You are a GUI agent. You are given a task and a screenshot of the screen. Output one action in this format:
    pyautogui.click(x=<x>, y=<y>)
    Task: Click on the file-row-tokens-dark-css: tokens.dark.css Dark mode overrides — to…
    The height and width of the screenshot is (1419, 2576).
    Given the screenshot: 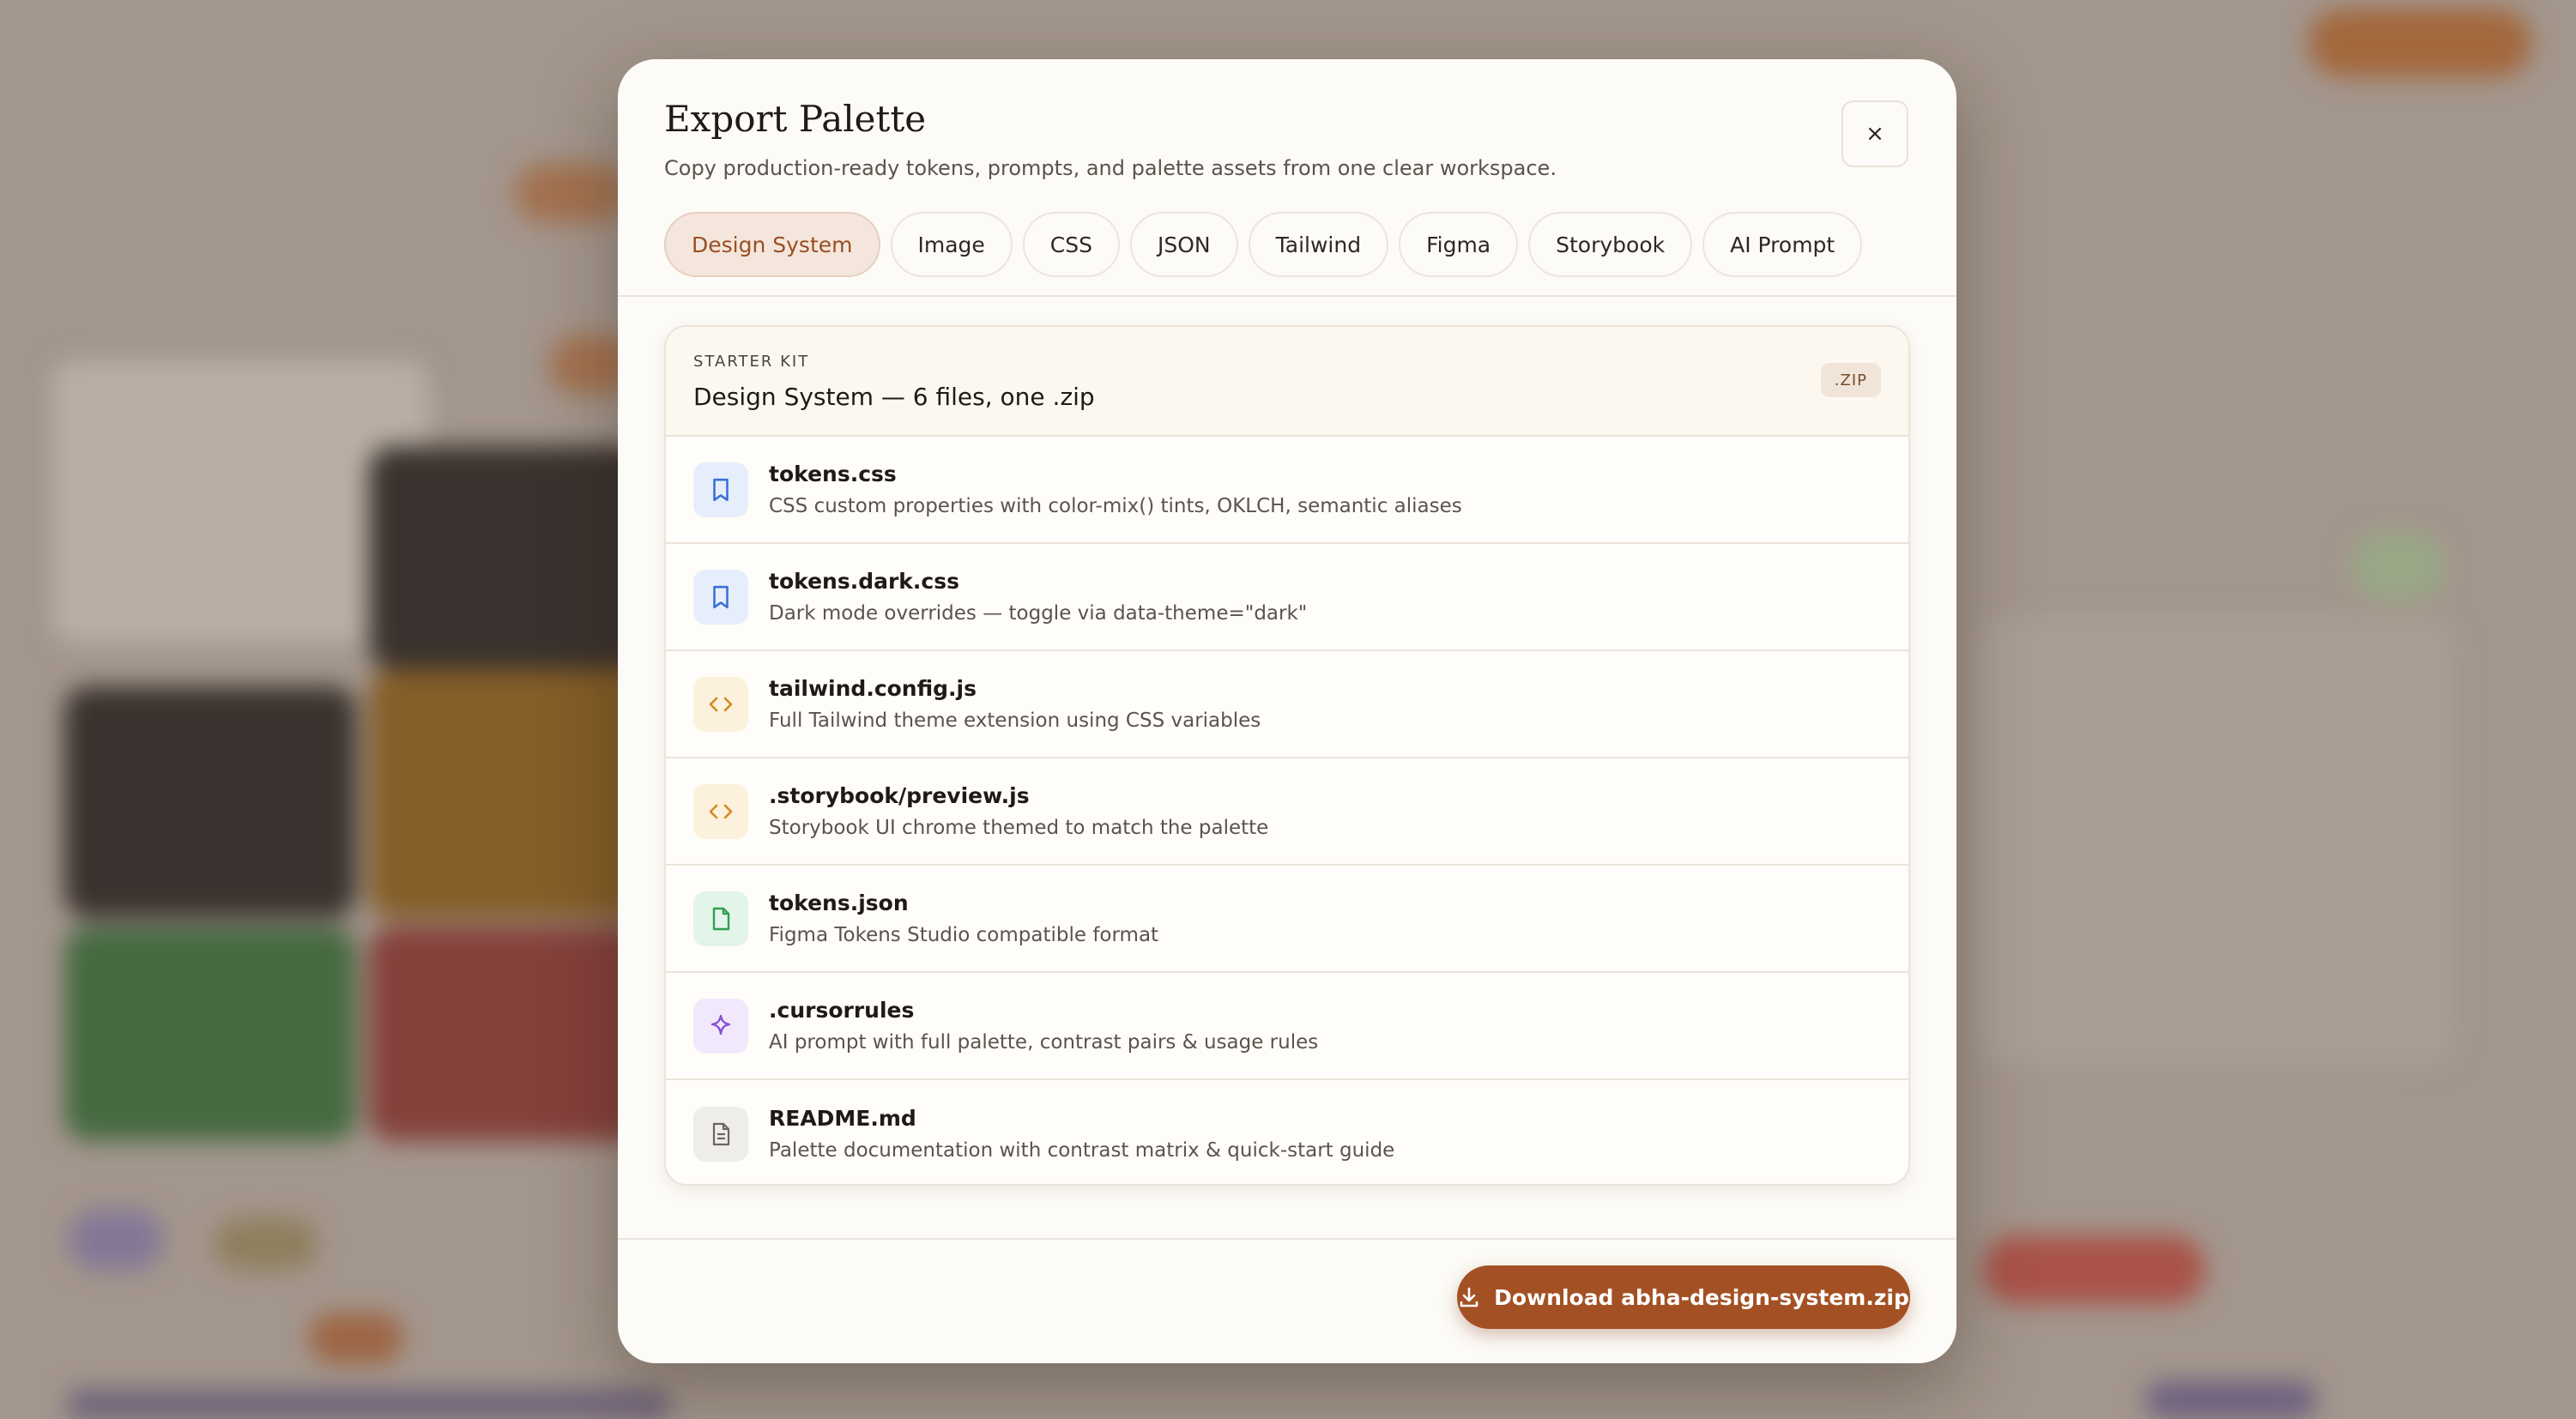 What is the action you would take?
    pyautogui.click(x=1287, y=597)
    